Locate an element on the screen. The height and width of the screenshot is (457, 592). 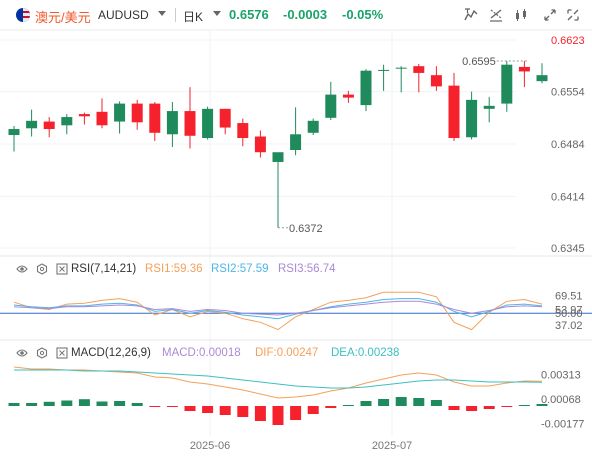
dea-value: DEA:0.00238 is located at coordinates (365, 353).